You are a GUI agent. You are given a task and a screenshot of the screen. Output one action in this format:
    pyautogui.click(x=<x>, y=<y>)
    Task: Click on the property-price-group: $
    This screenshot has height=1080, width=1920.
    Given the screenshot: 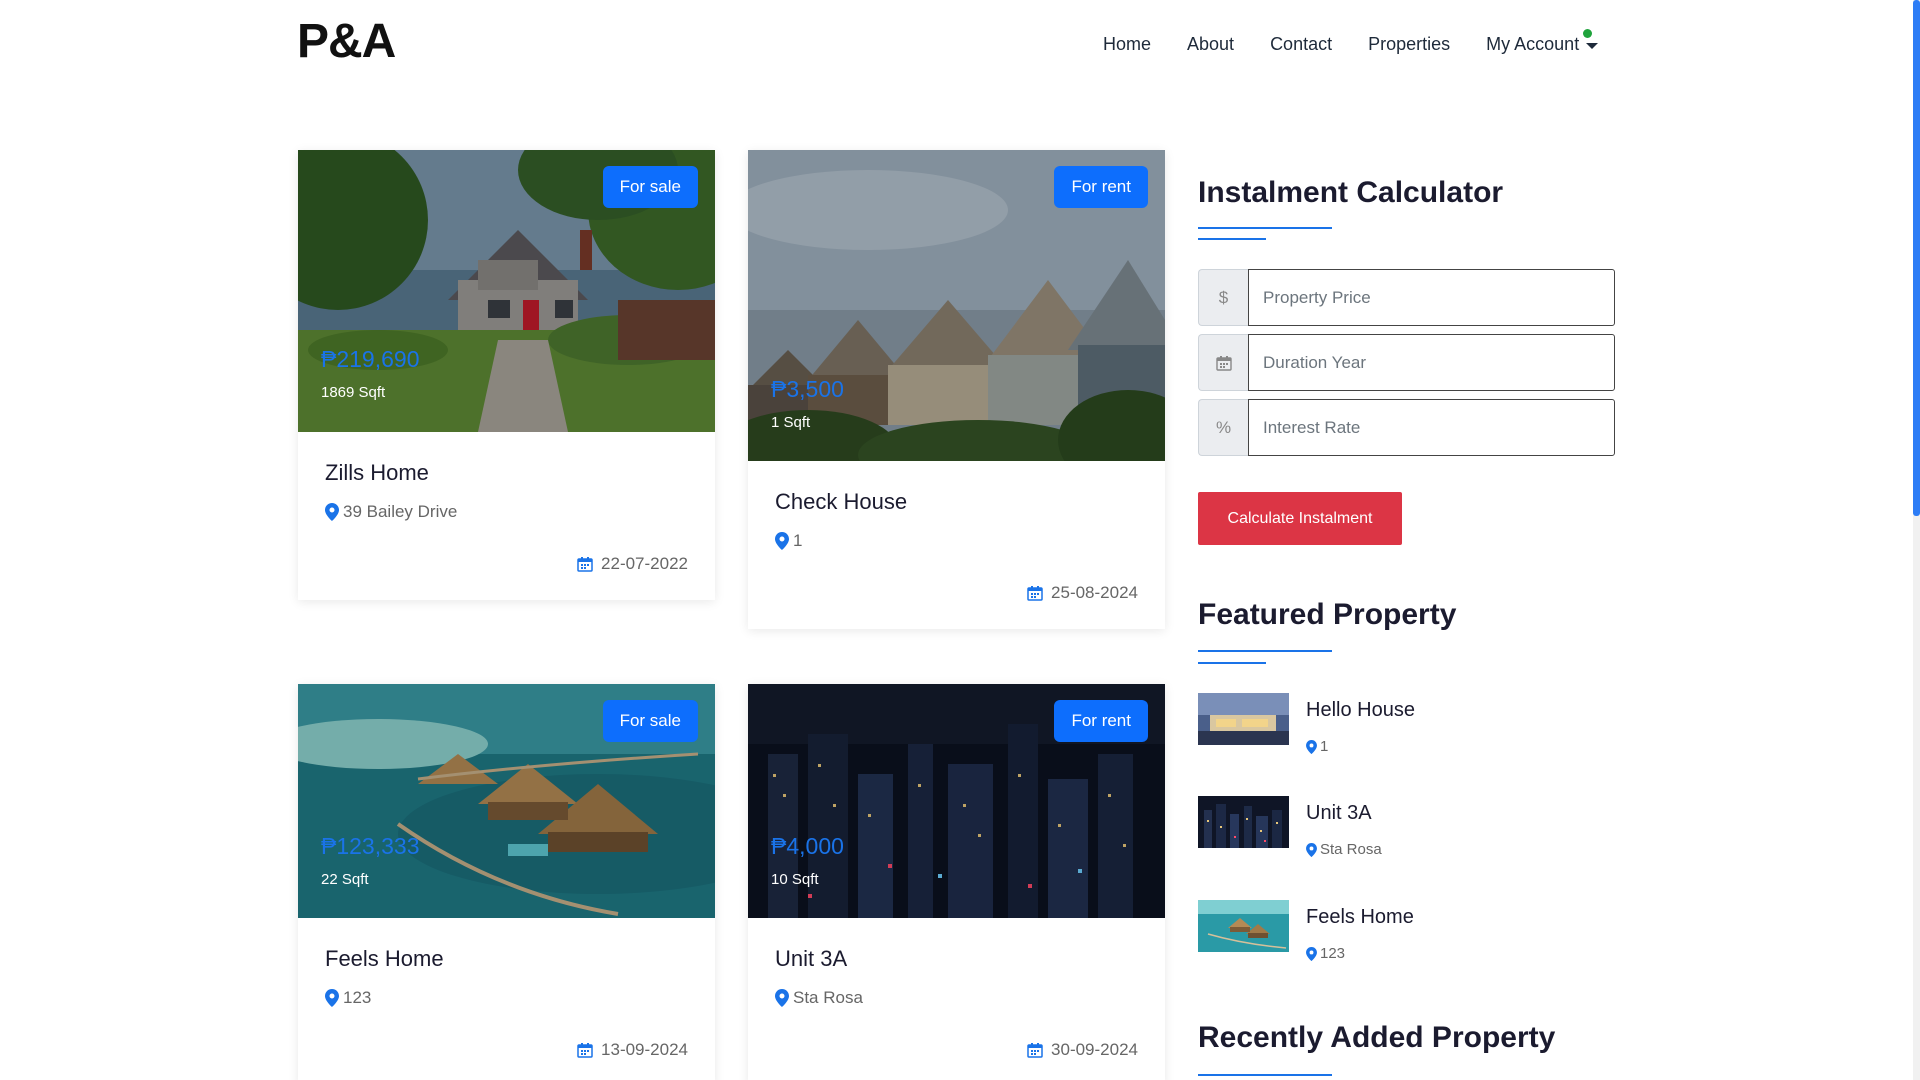 What is the action you would take?
    pyautogui.click(x=1406, y=297)
    